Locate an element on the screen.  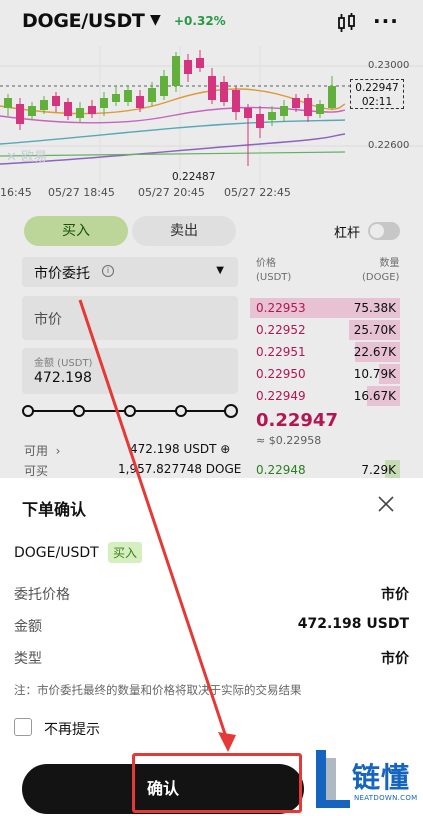
row-order-price-value: 市价 is located at coordinates (395, 595).